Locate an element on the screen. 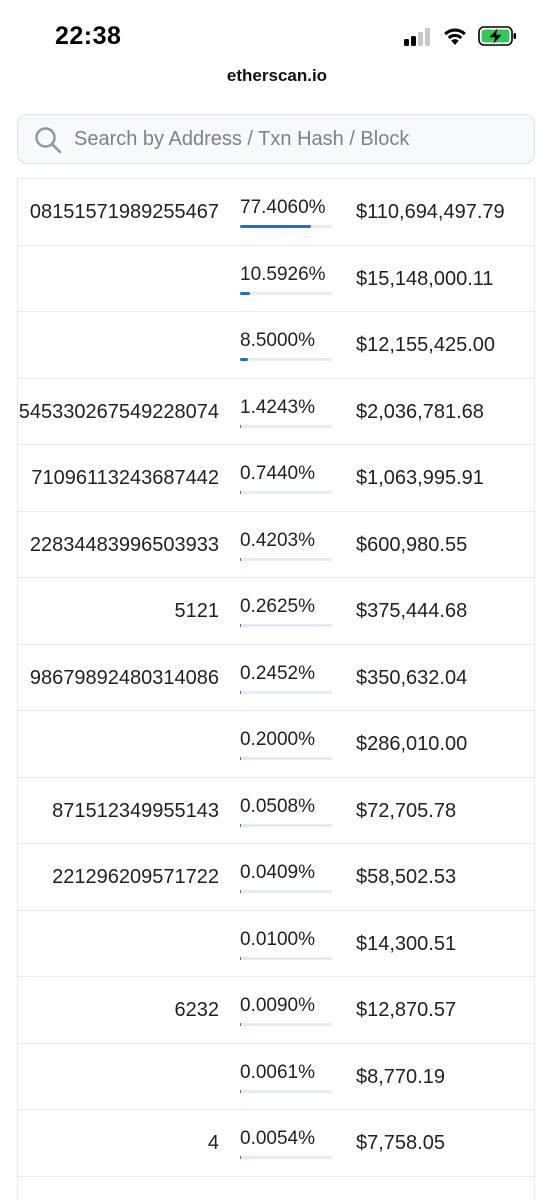 The height and width of the screenshot is (1200, 554). holder-percentage: 0.7440% is located at coordinates (278, 473).